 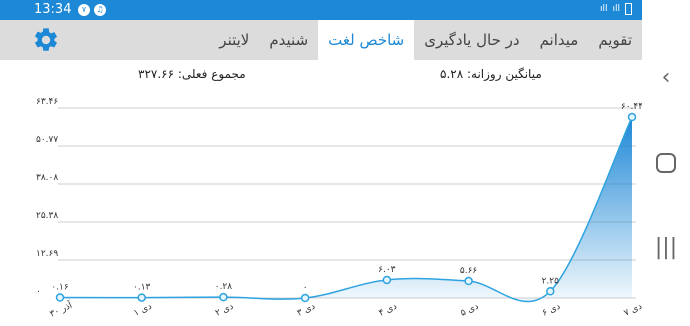 What do you see at coordinates (60, 288) in the screenshot?
I see `data-label: ۰.۱۶` at bounding box center [60, 288].